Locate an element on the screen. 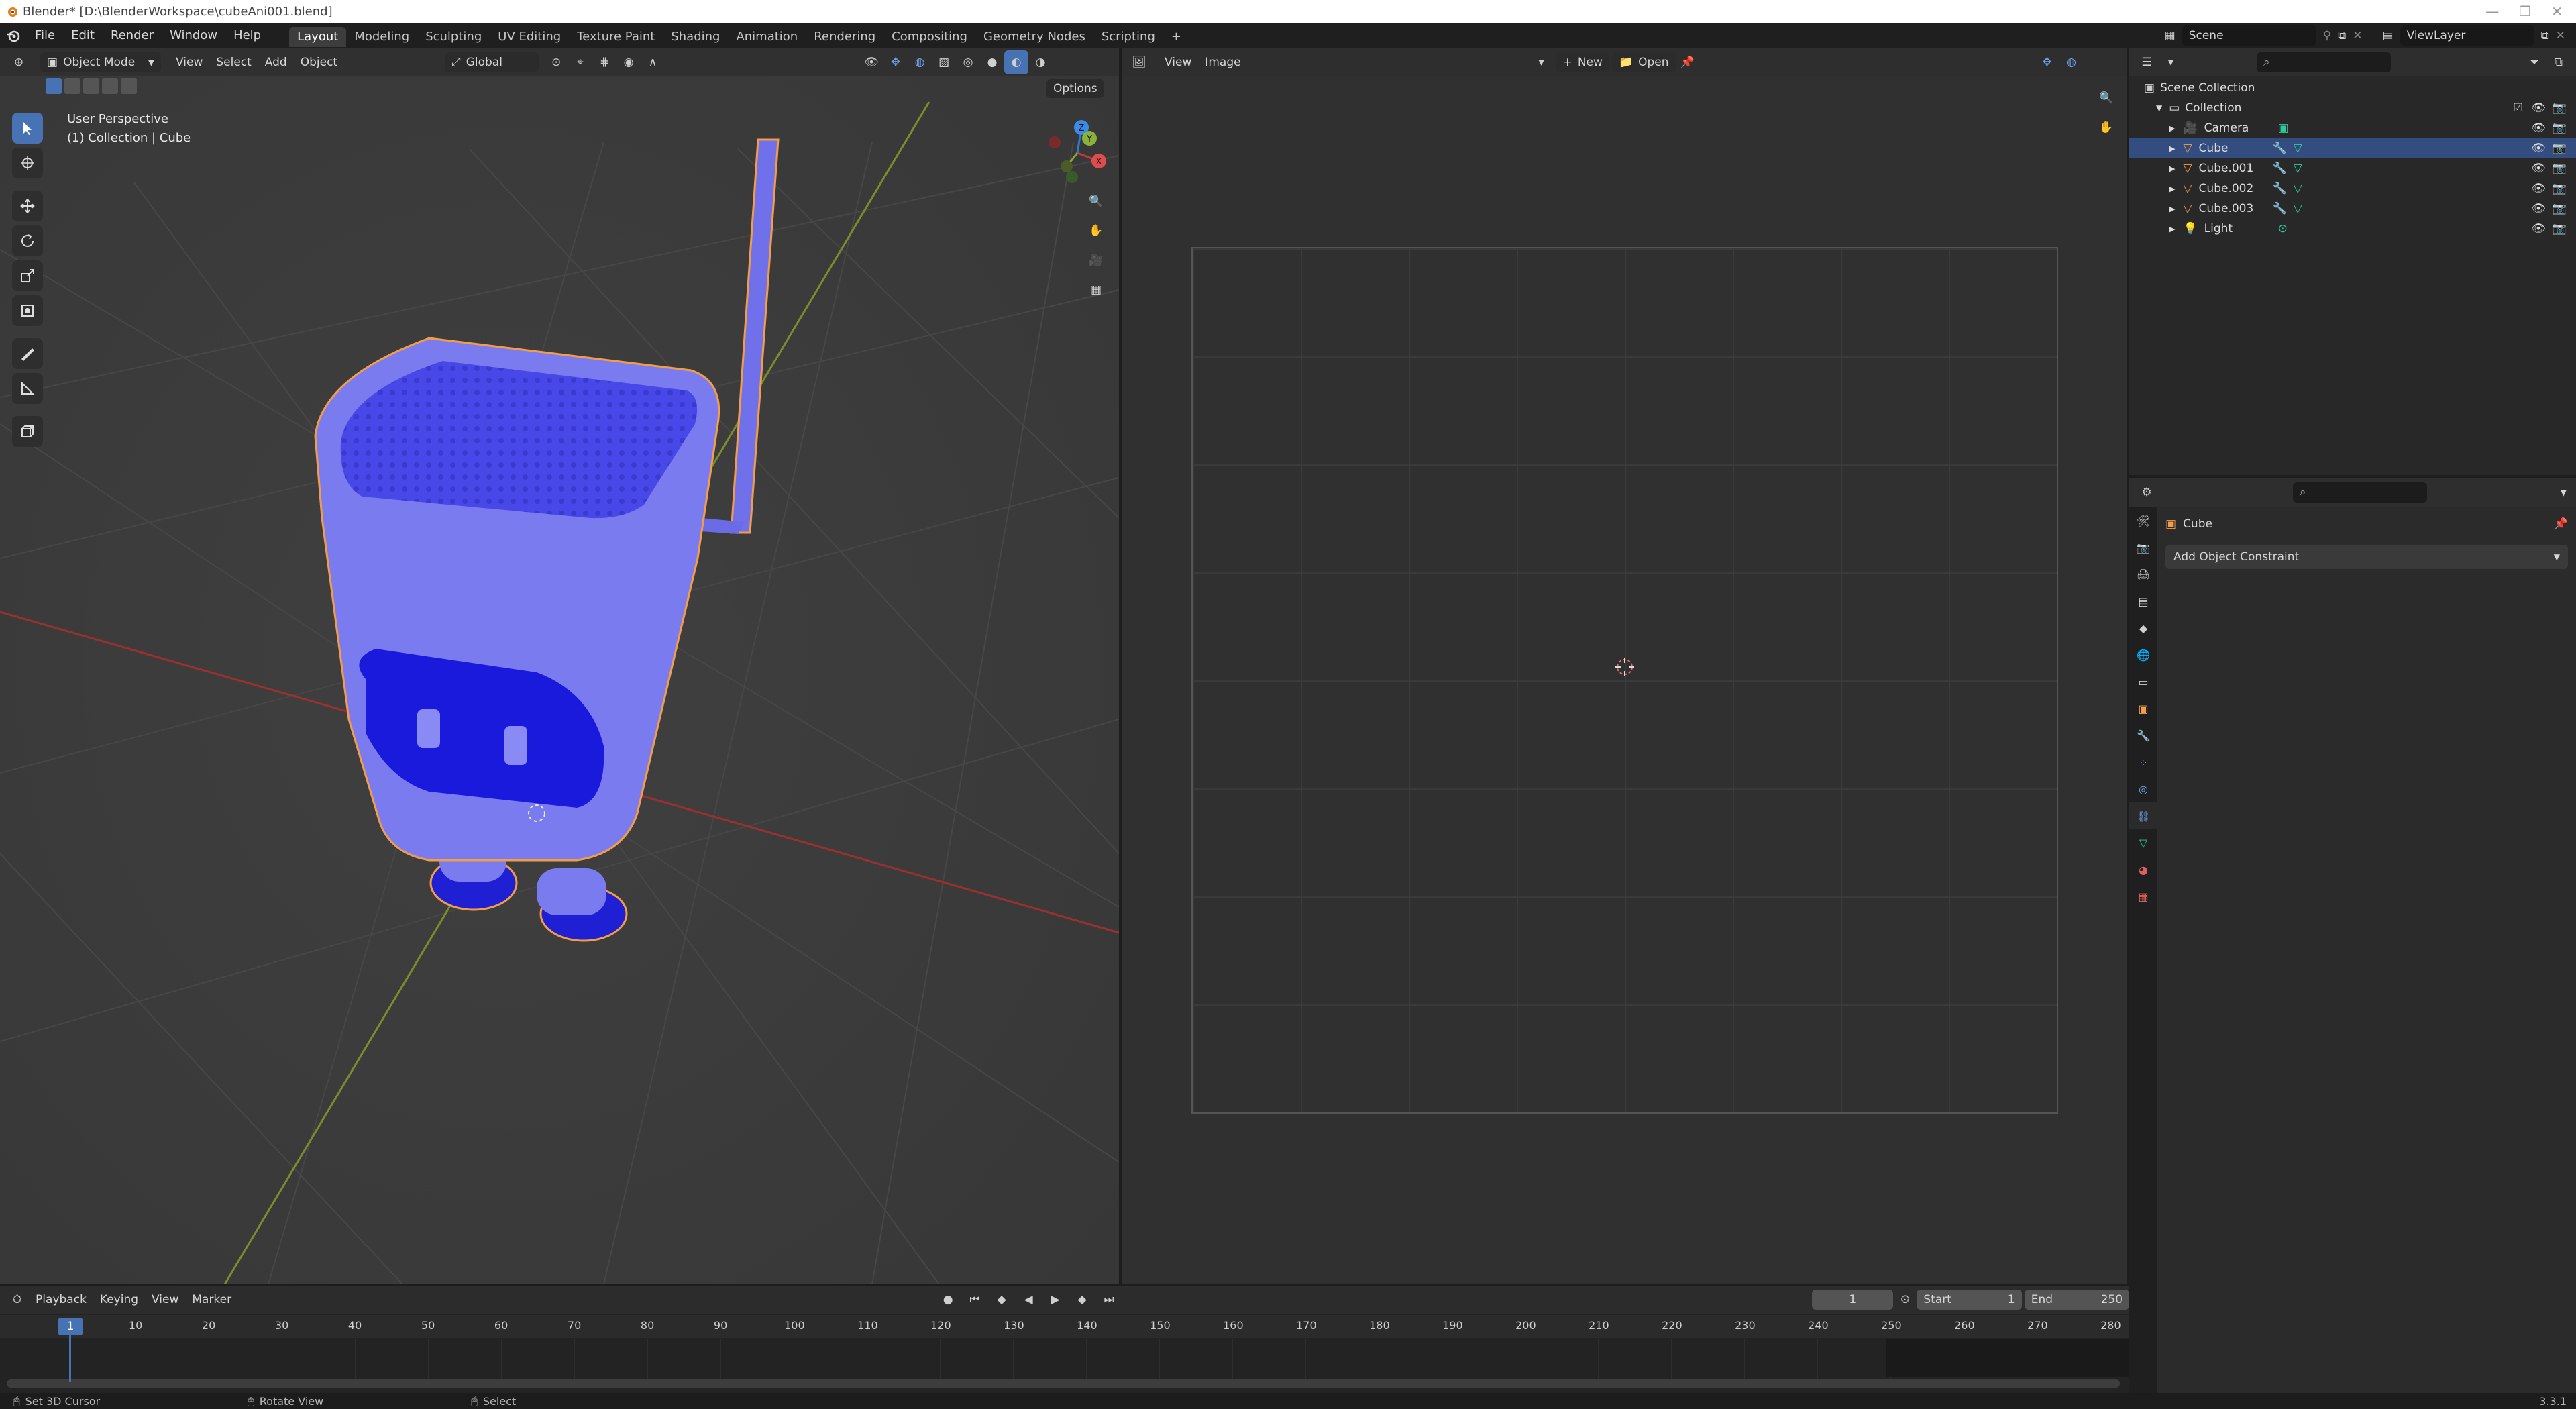  menu-help: Help is located at coordinates (247, 35).